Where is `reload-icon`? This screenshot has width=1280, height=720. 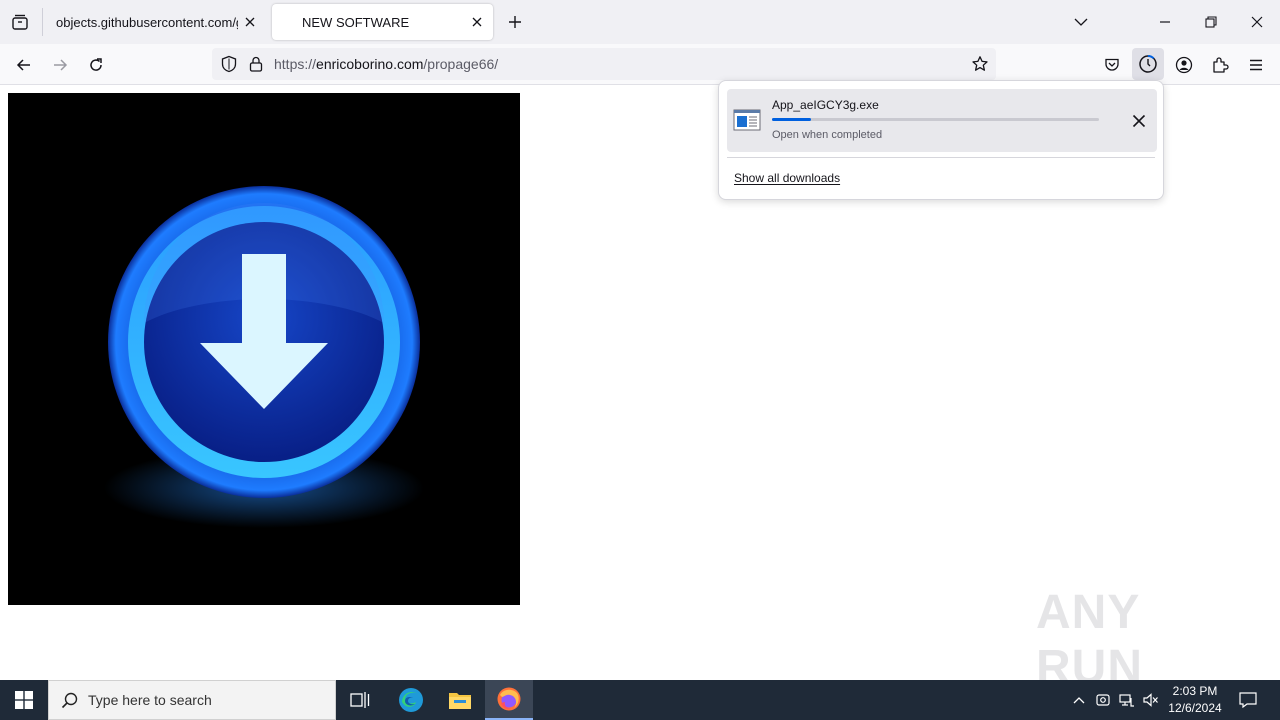 reload-icon is located at coordinates (96, 65).